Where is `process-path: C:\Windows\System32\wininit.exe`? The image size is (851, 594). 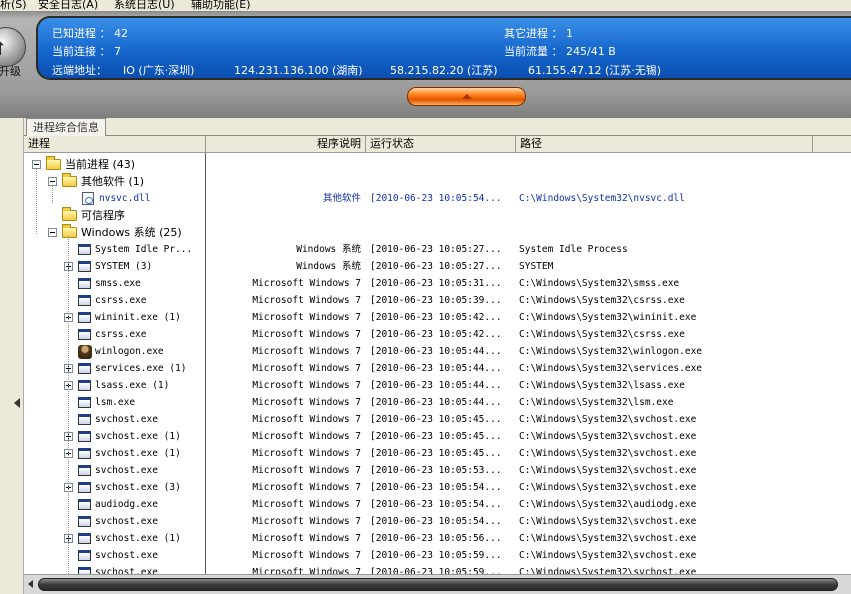
process-path: C:\Windows\System32\wininit.exe is located at coordinates (608, 317).